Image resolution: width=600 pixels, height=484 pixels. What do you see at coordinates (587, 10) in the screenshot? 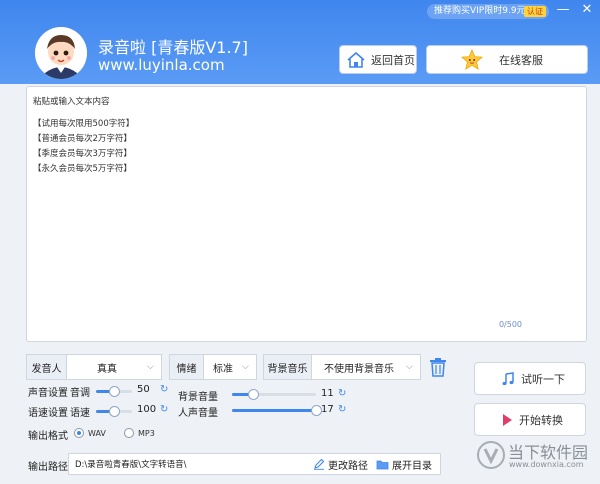
I see `close-button: ✕` at bounding box center [587, 10].